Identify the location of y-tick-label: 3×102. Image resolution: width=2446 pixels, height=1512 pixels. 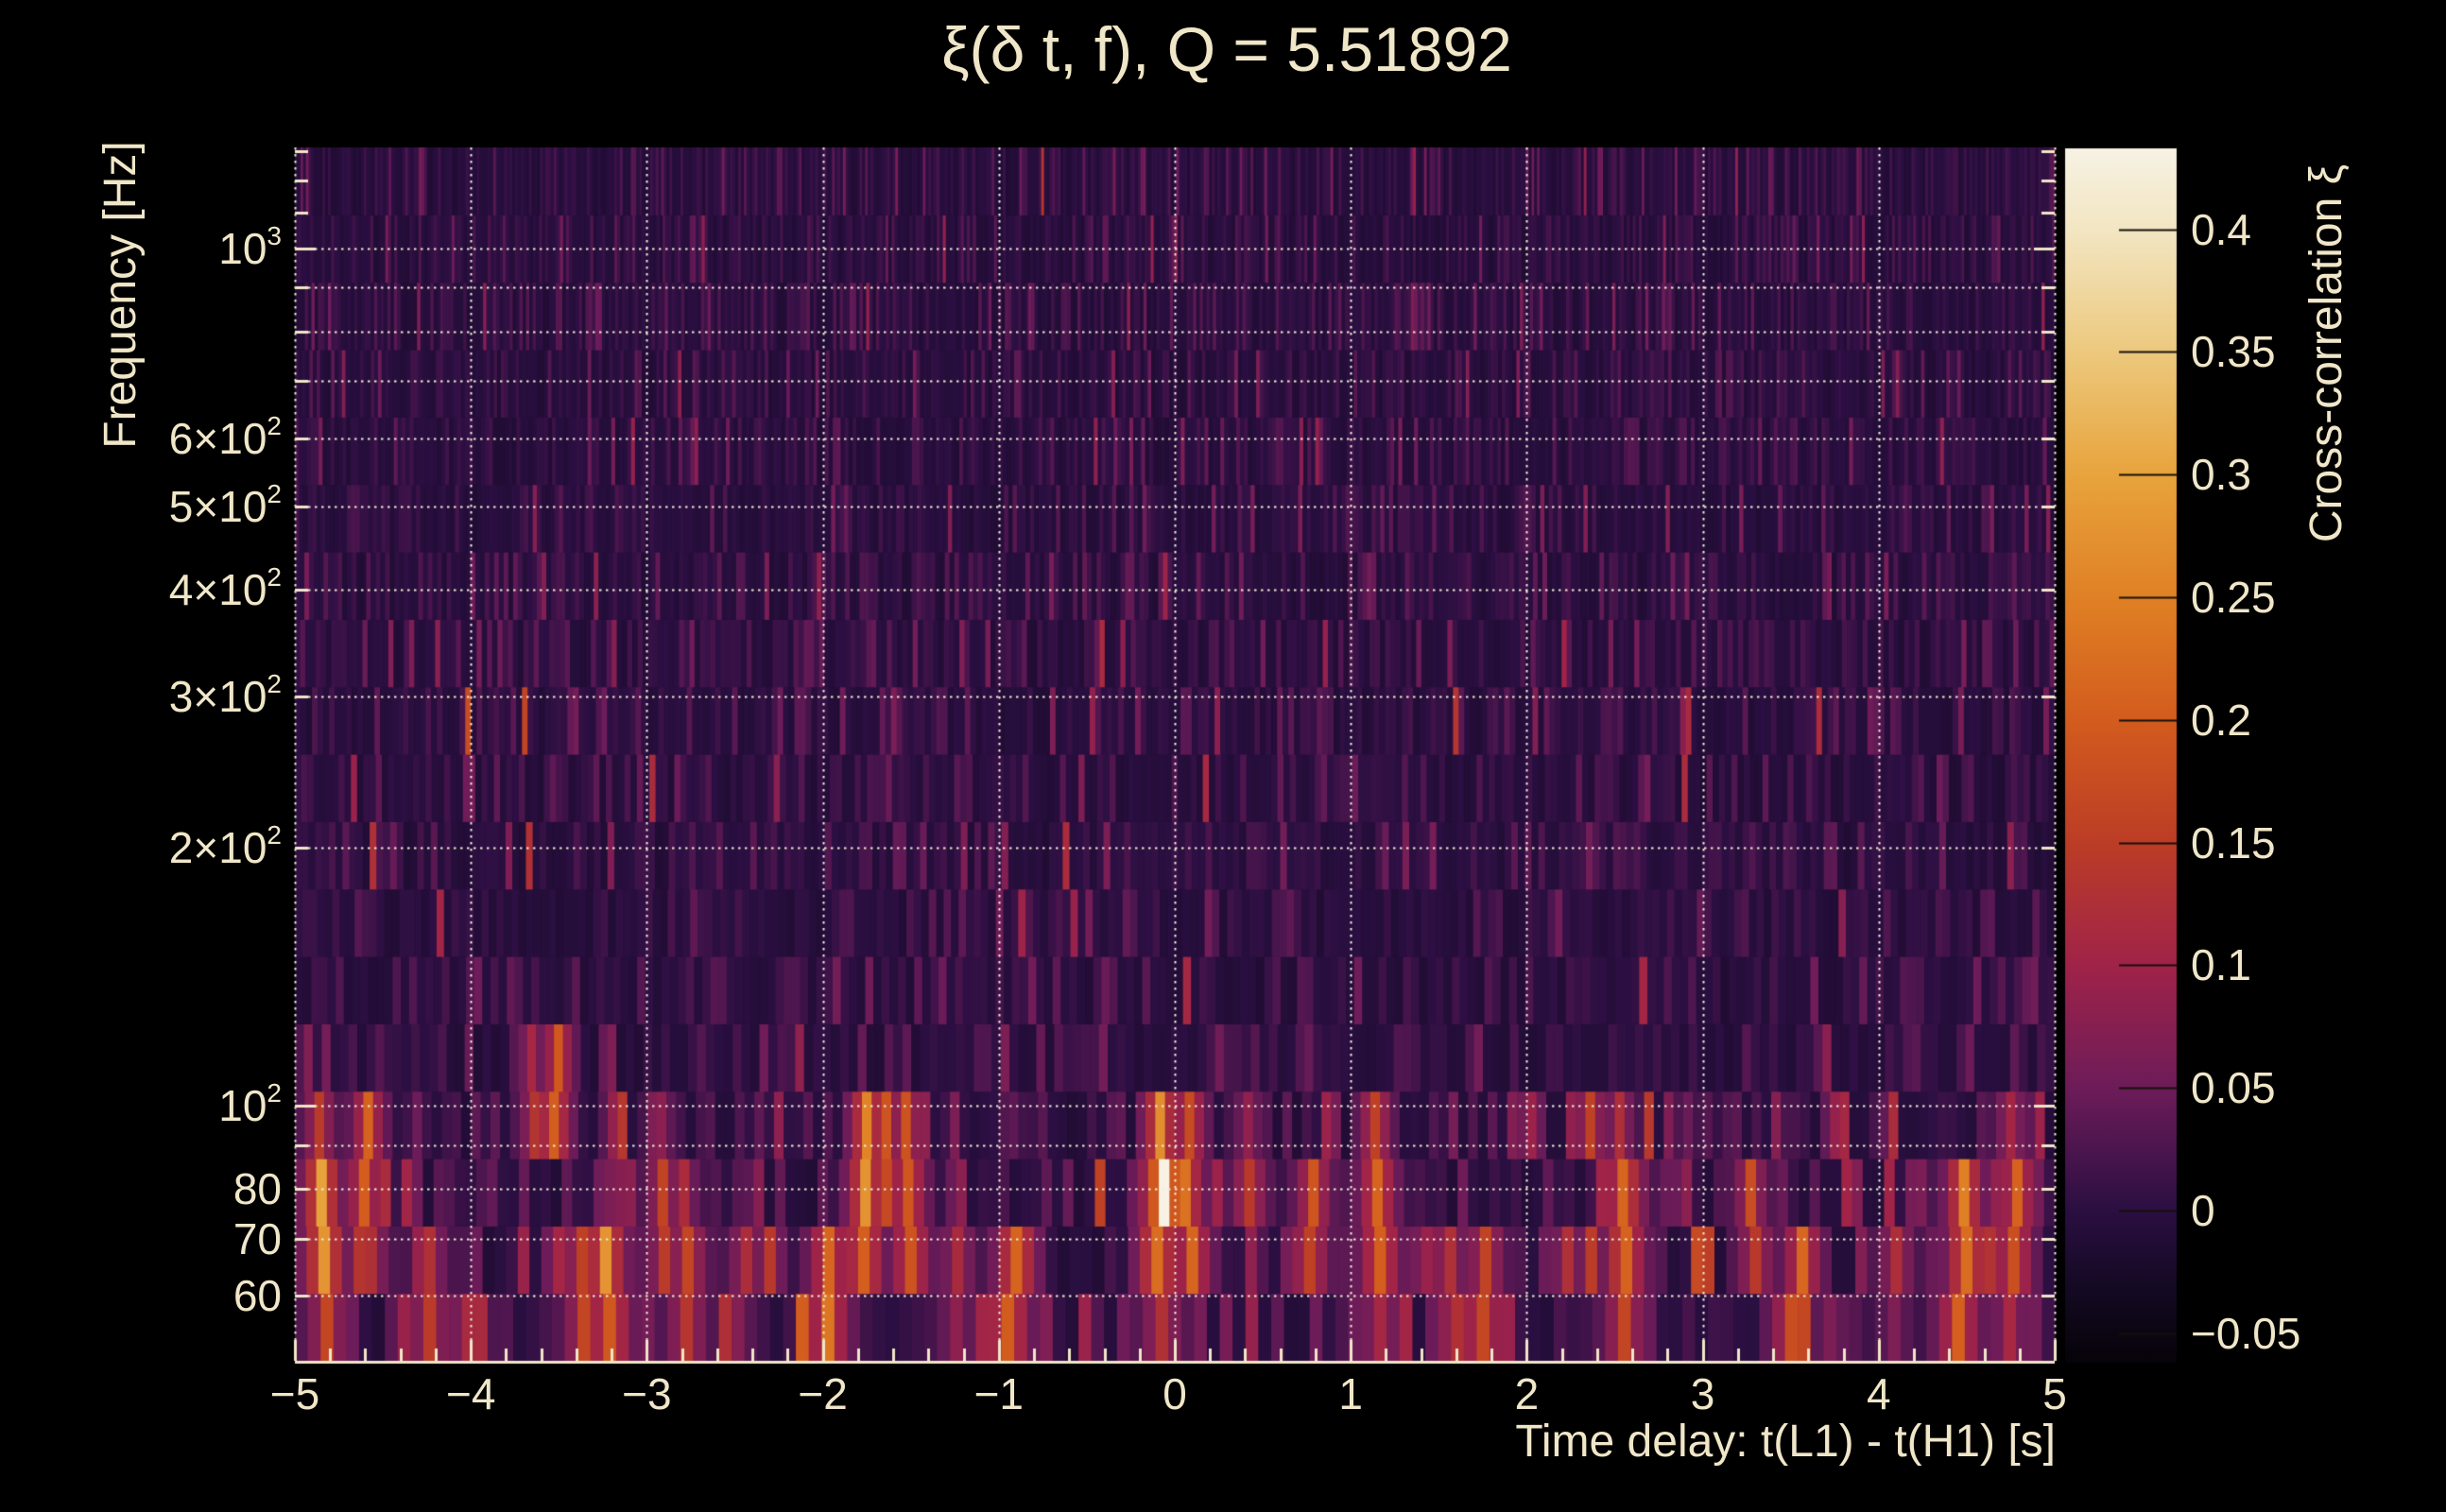
(225, 695).